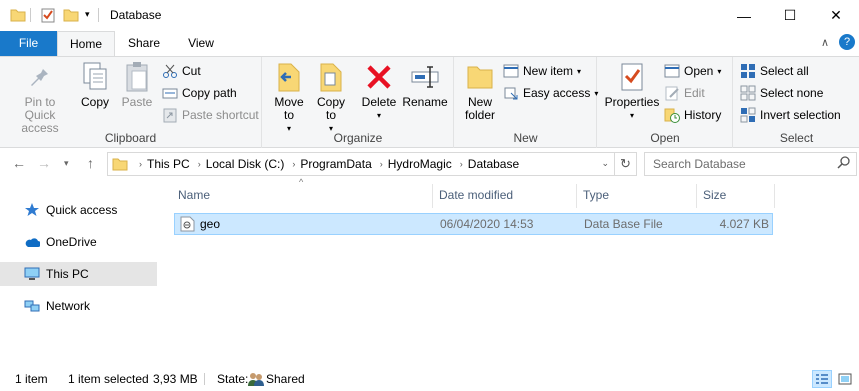 The image size is (859, 391). I want to click on copy-button: Copy, so click(95, 85).